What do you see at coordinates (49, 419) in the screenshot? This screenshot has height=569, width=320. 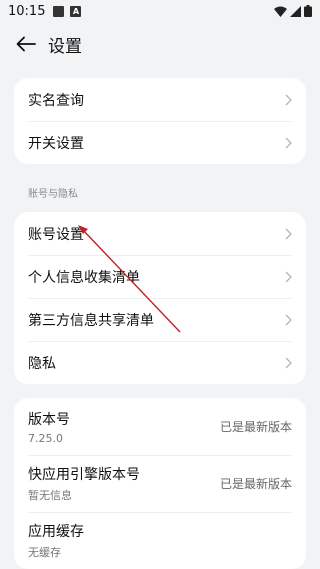 I see `version-label: 版本号` at bounding box center [49, 419].